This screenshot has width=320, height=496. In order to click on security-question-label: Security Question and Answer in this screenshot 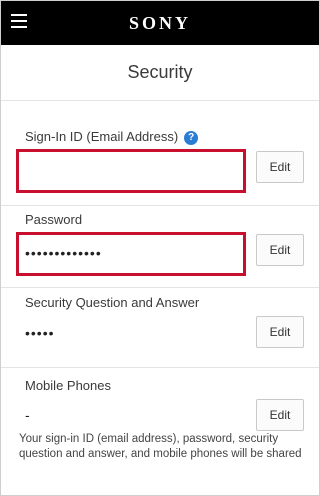, I will do `click(112, 302)`.